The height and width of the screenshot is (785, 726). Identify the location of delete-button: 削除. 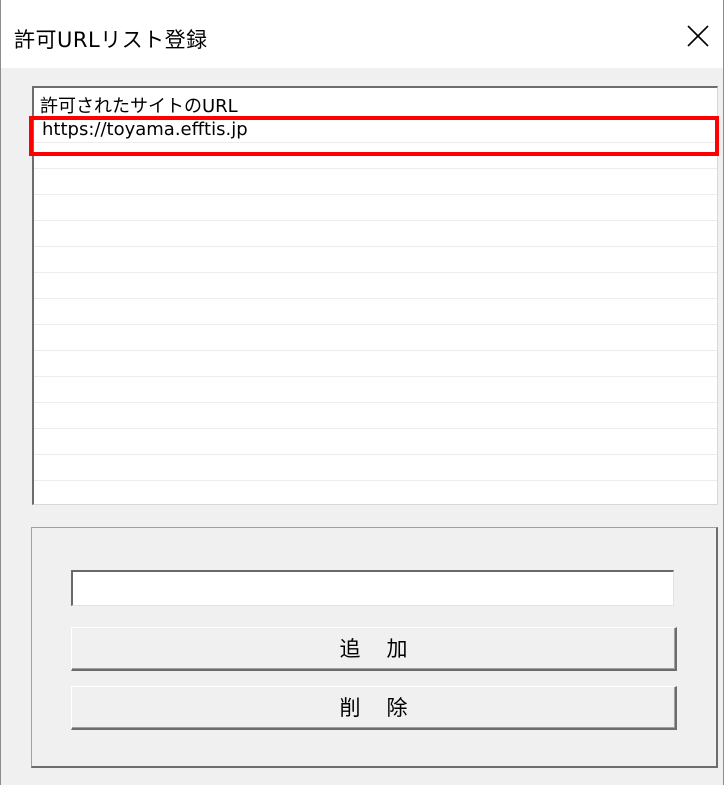
(374, 708).